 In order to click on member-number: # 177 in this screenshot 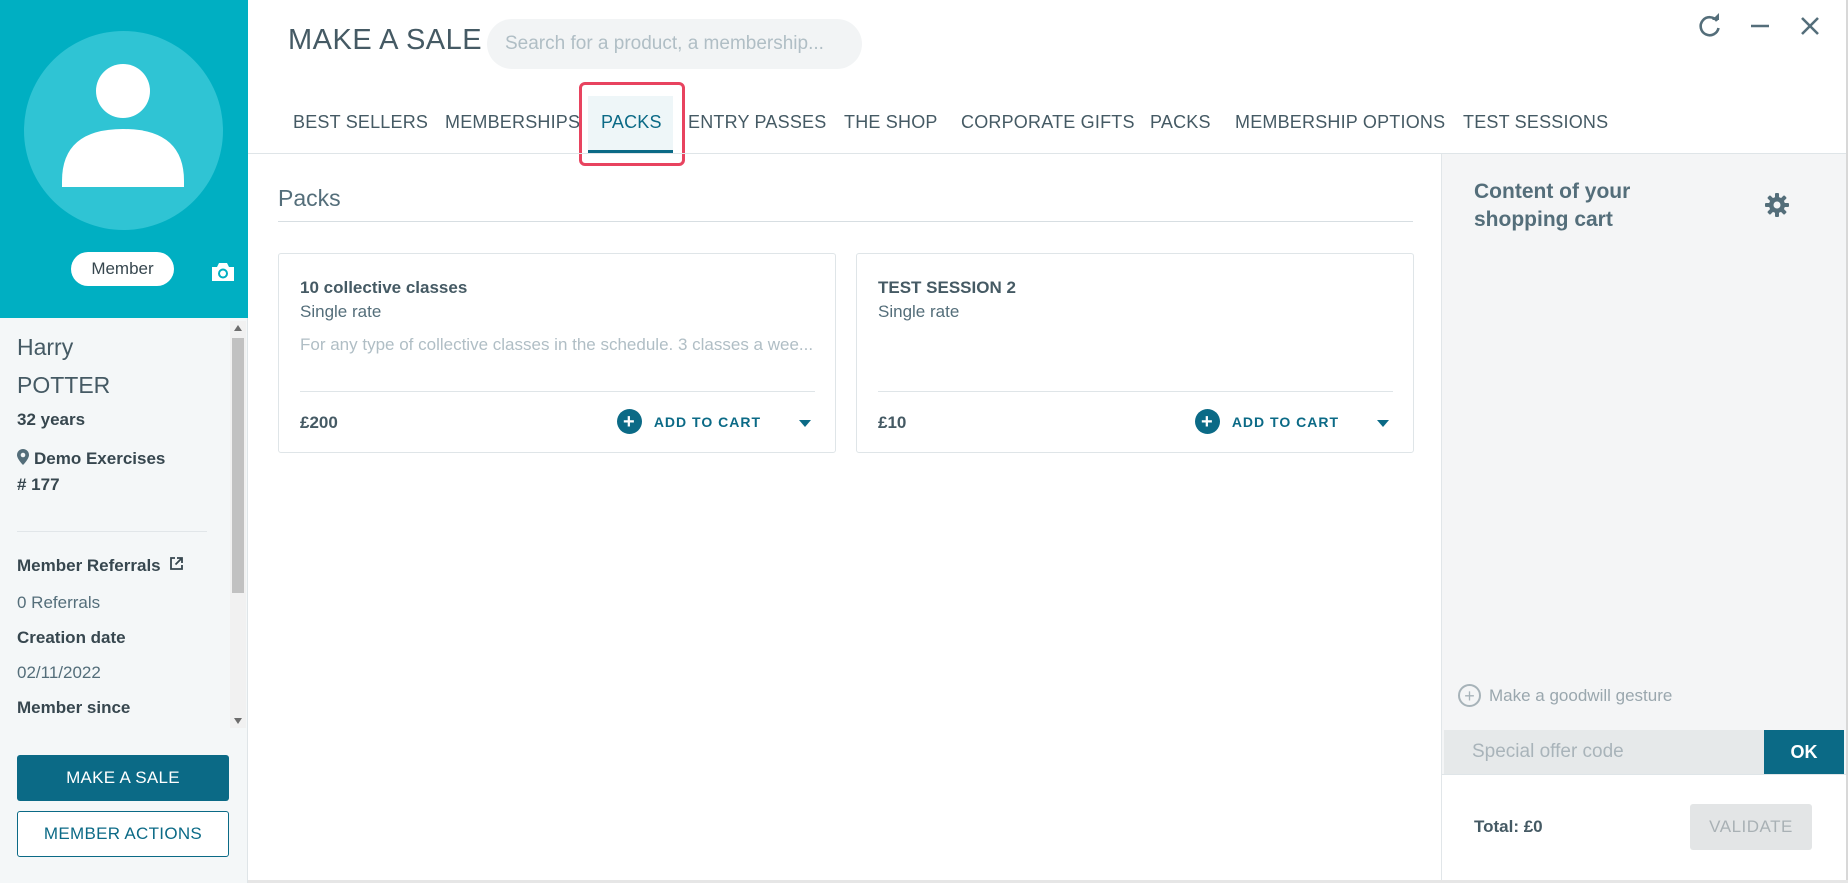, I will do `click(38, 484)`.